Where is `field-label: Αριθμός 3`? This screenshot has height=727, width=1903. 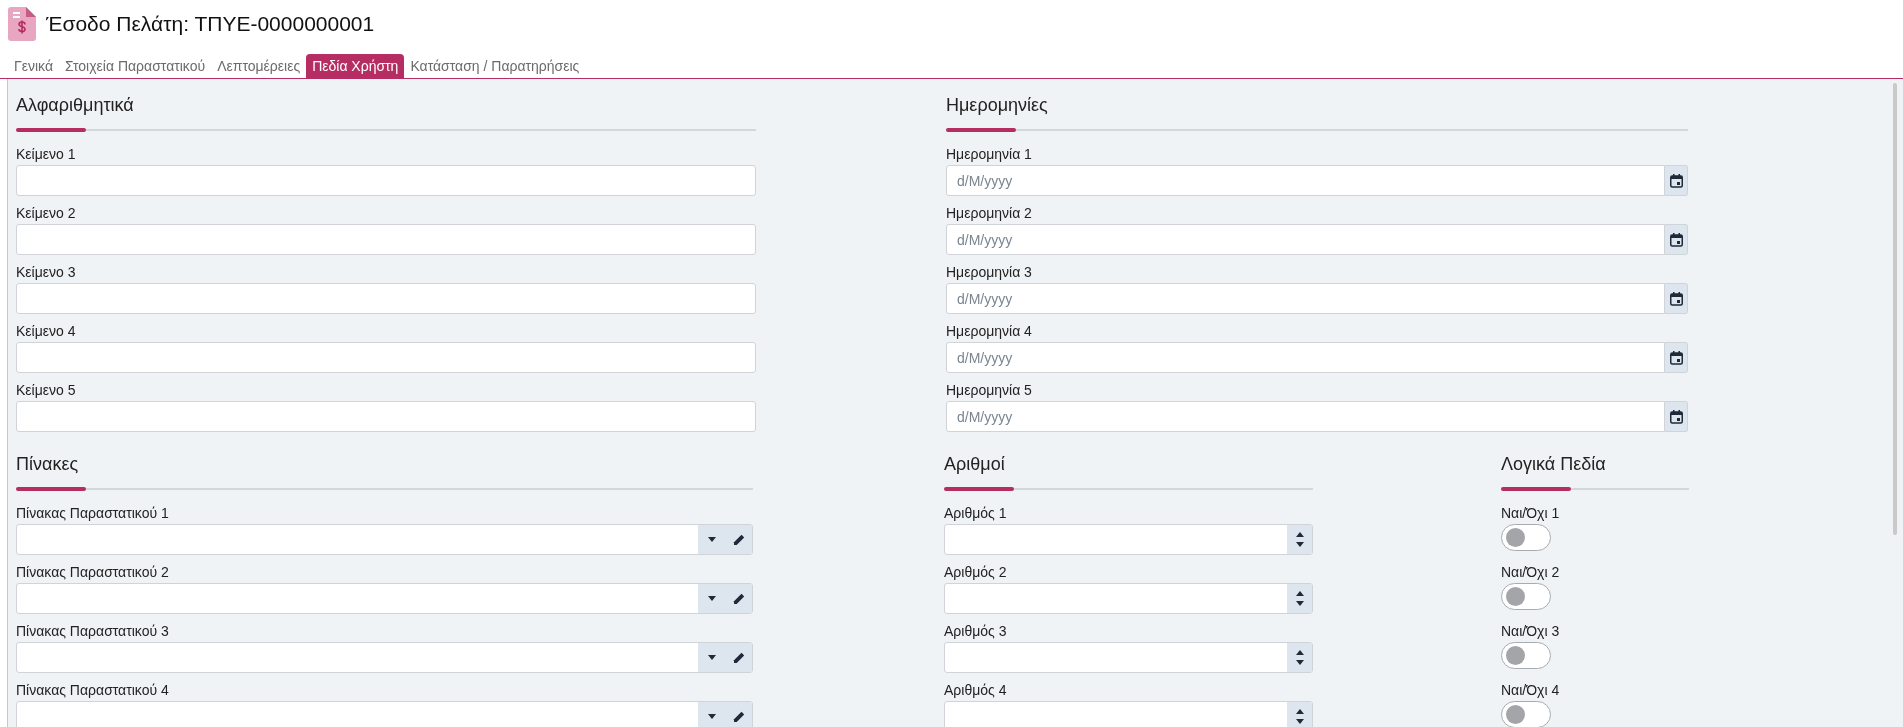
field-label: Αριθμός 3 is located at coordinates (976, 631).